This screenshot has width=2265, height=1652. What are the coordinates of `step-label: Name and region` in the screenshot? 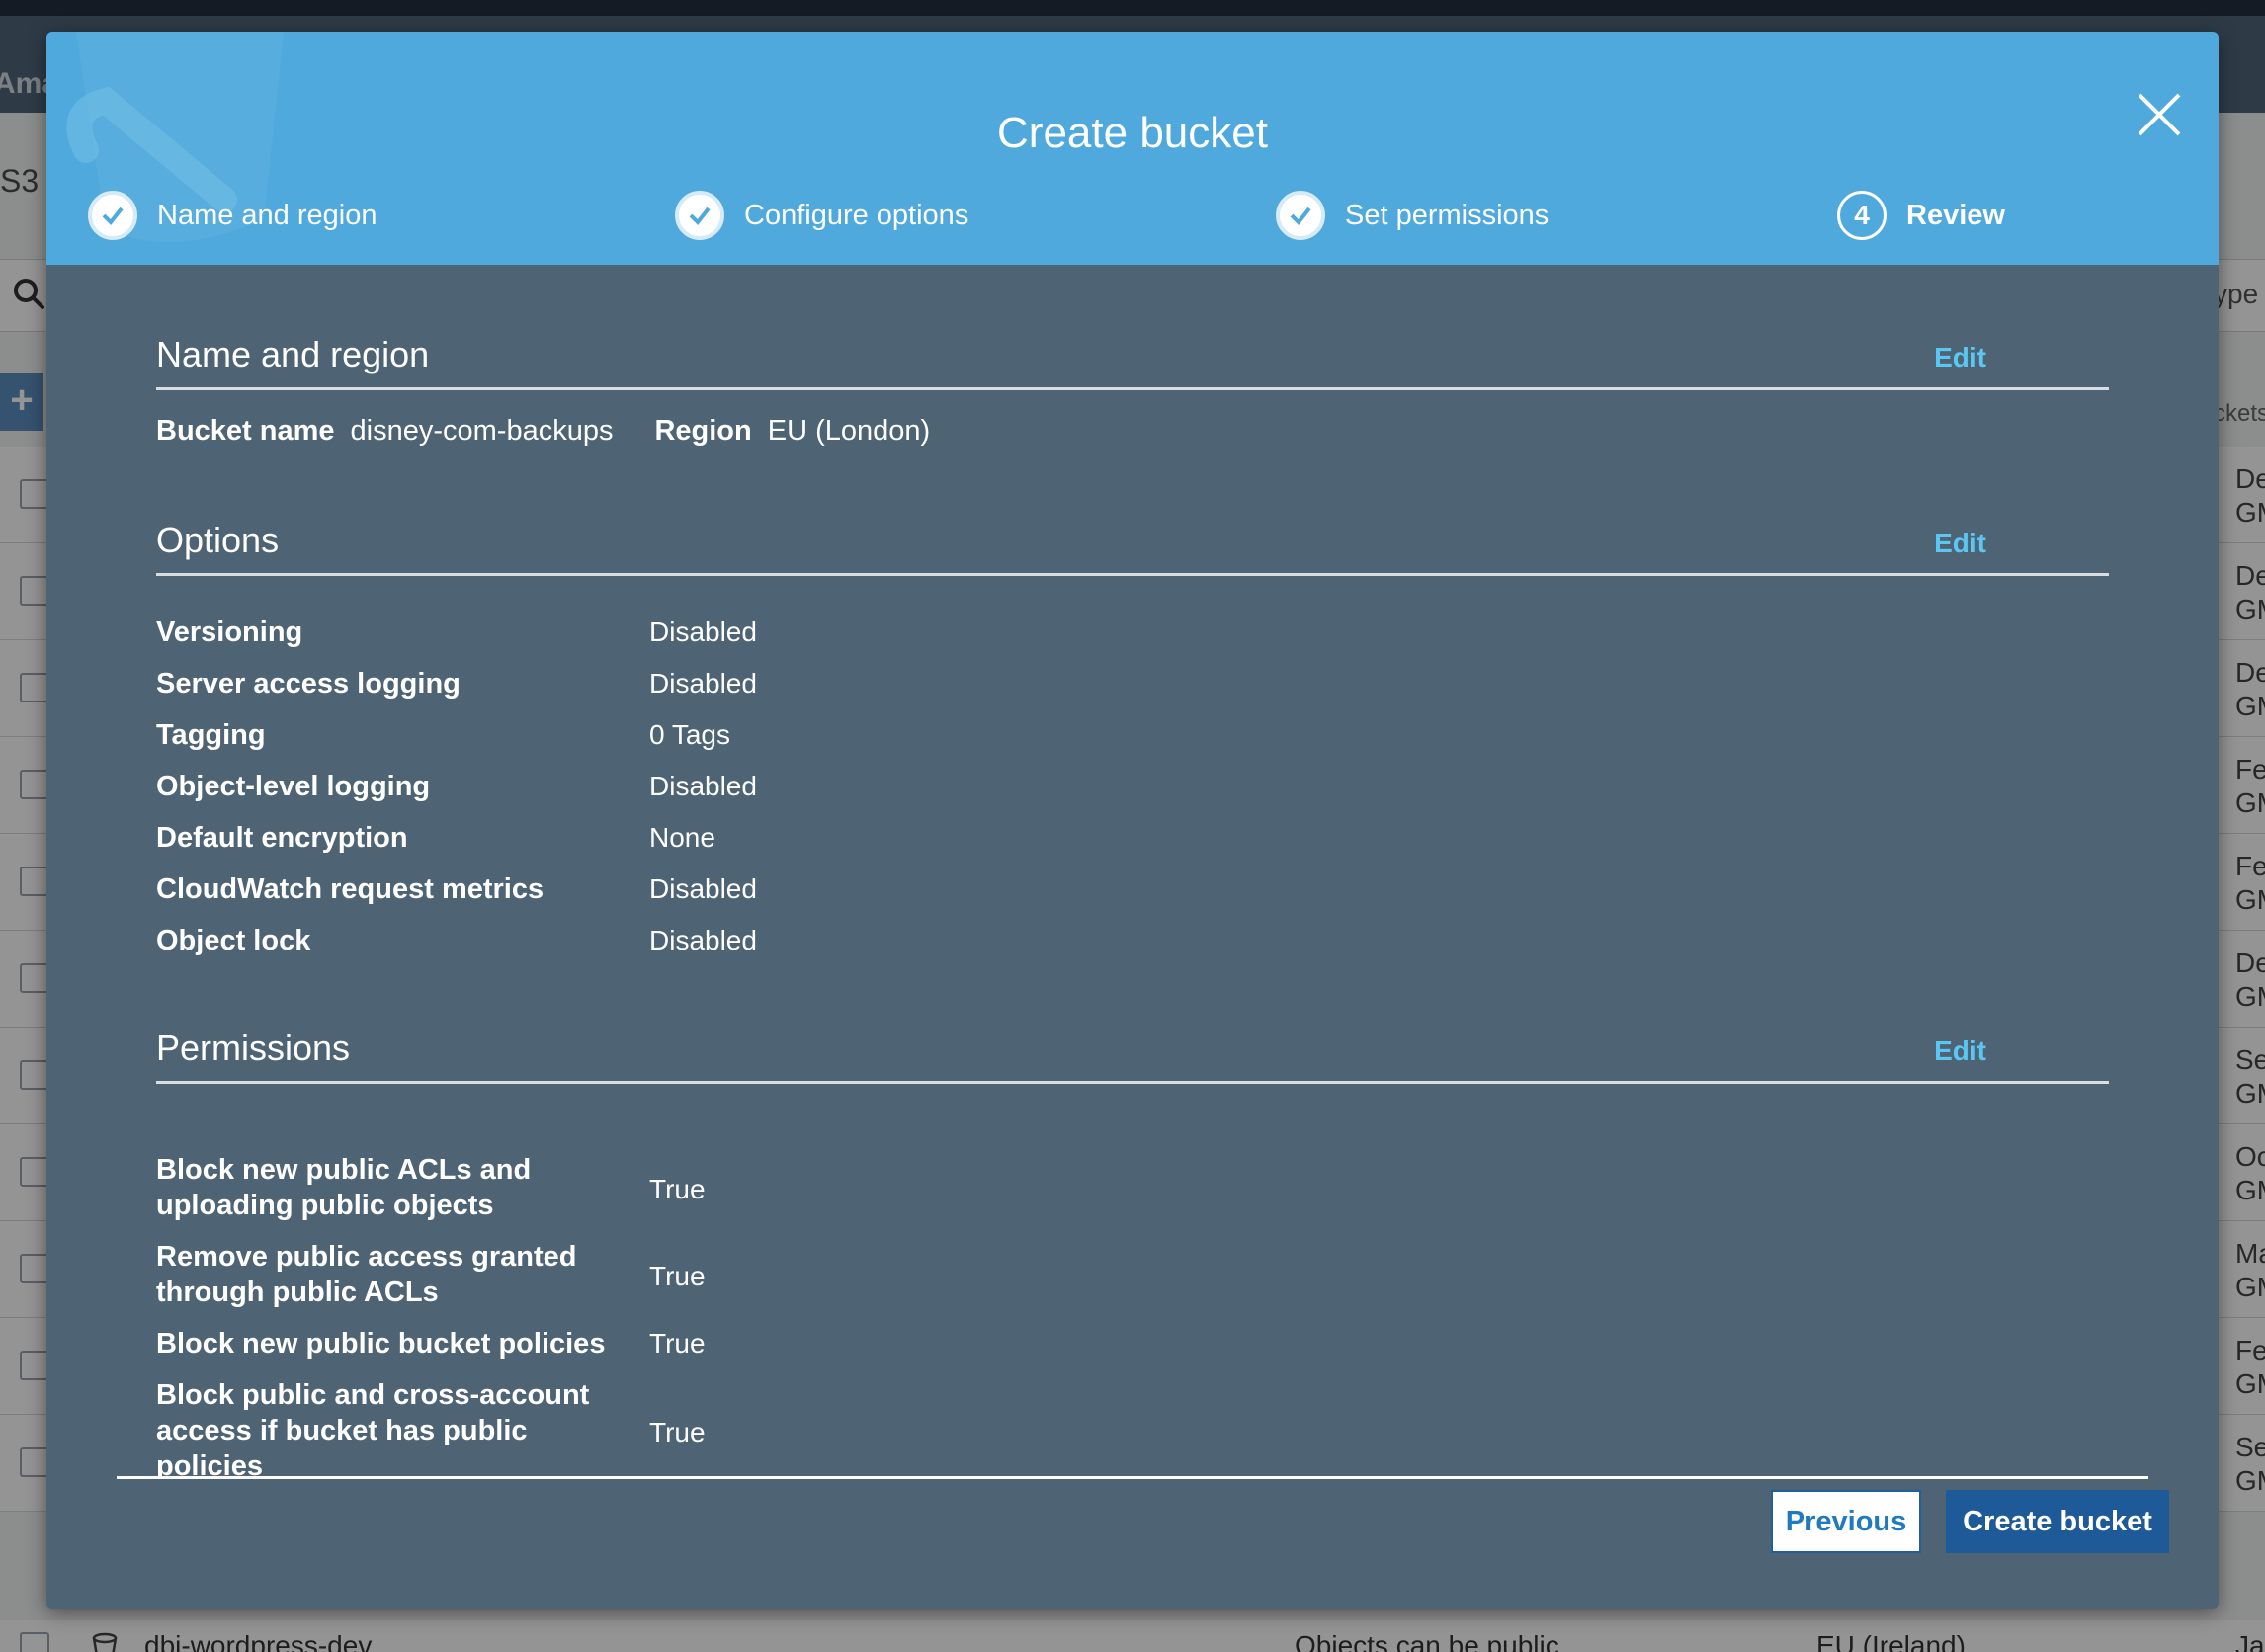 It's located at (267, 215).